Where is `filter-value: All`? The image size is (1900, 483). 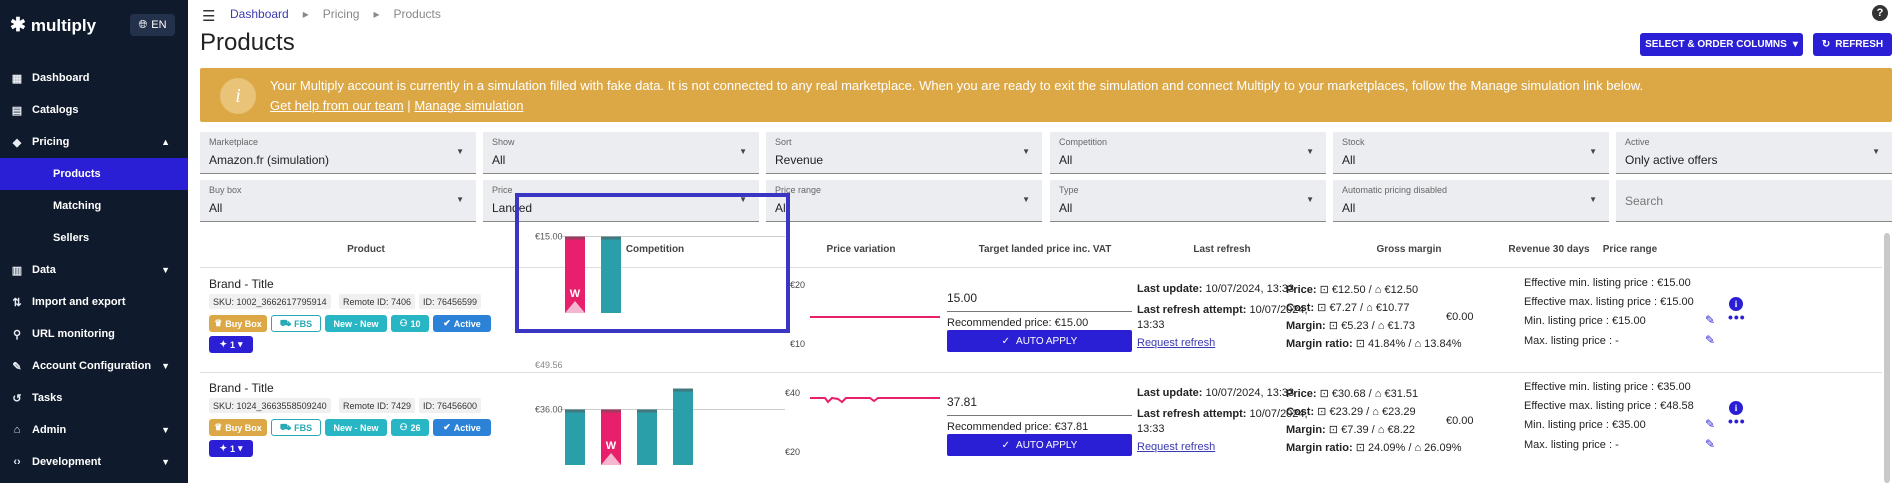
filter-value: All is located at coordinates (216, 208).